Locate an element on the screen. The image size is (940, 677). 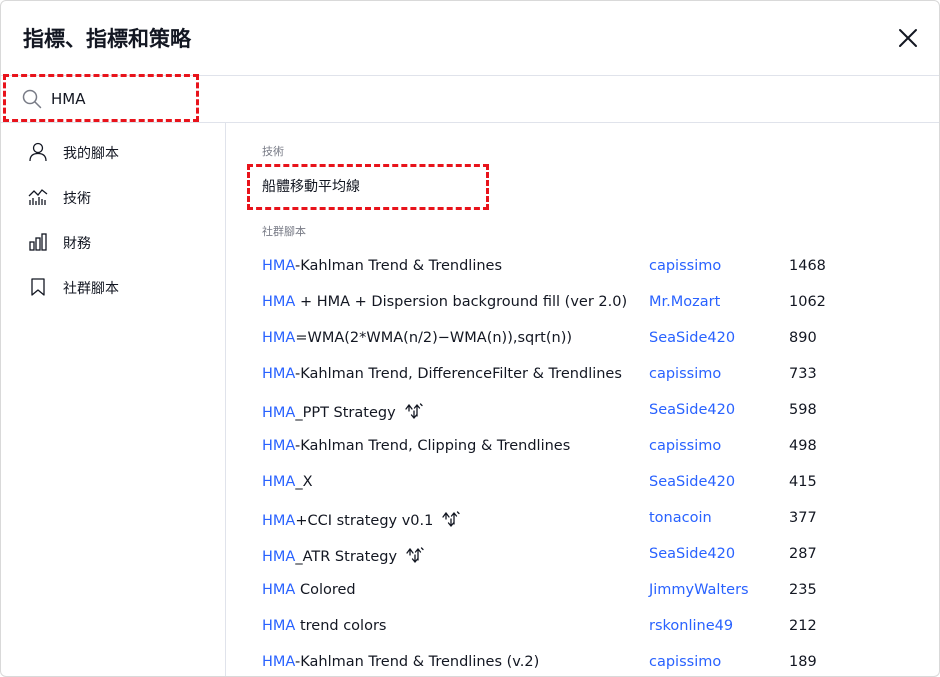
script-author-link: Mr.Mozart is located at coordinates (684, 302).